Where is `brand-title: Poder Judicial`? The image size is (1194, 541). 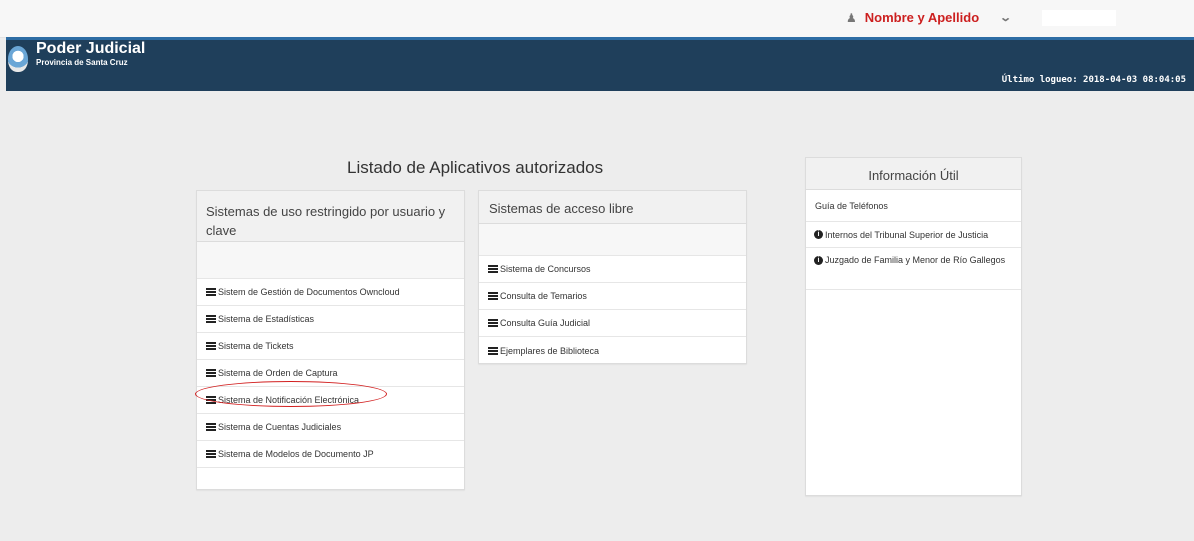 brand-title: Poder Judicial is located at coordinates (91, 48).